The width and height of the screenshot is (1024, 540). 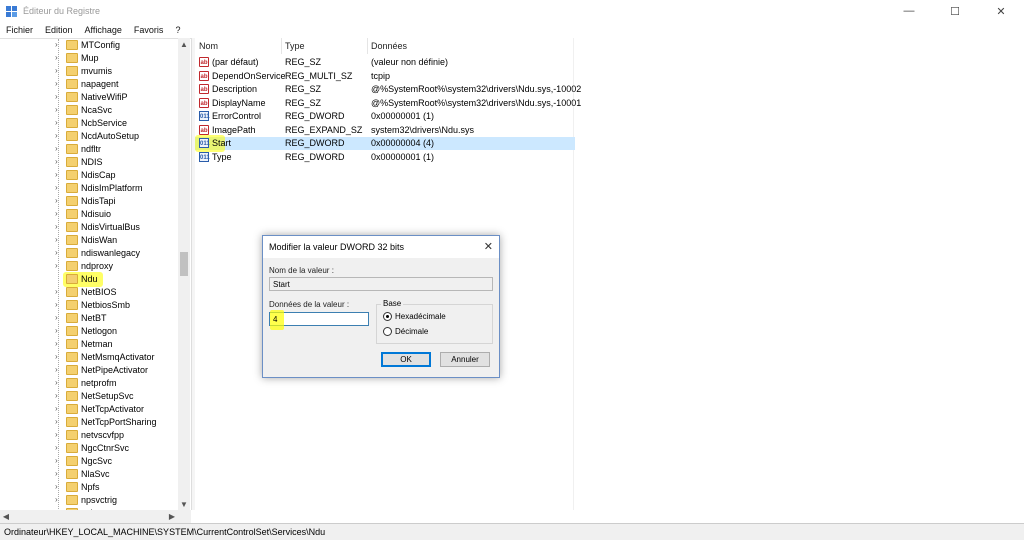 I want to click on radio-decimal: Décimale, so click(x=405, y=331).